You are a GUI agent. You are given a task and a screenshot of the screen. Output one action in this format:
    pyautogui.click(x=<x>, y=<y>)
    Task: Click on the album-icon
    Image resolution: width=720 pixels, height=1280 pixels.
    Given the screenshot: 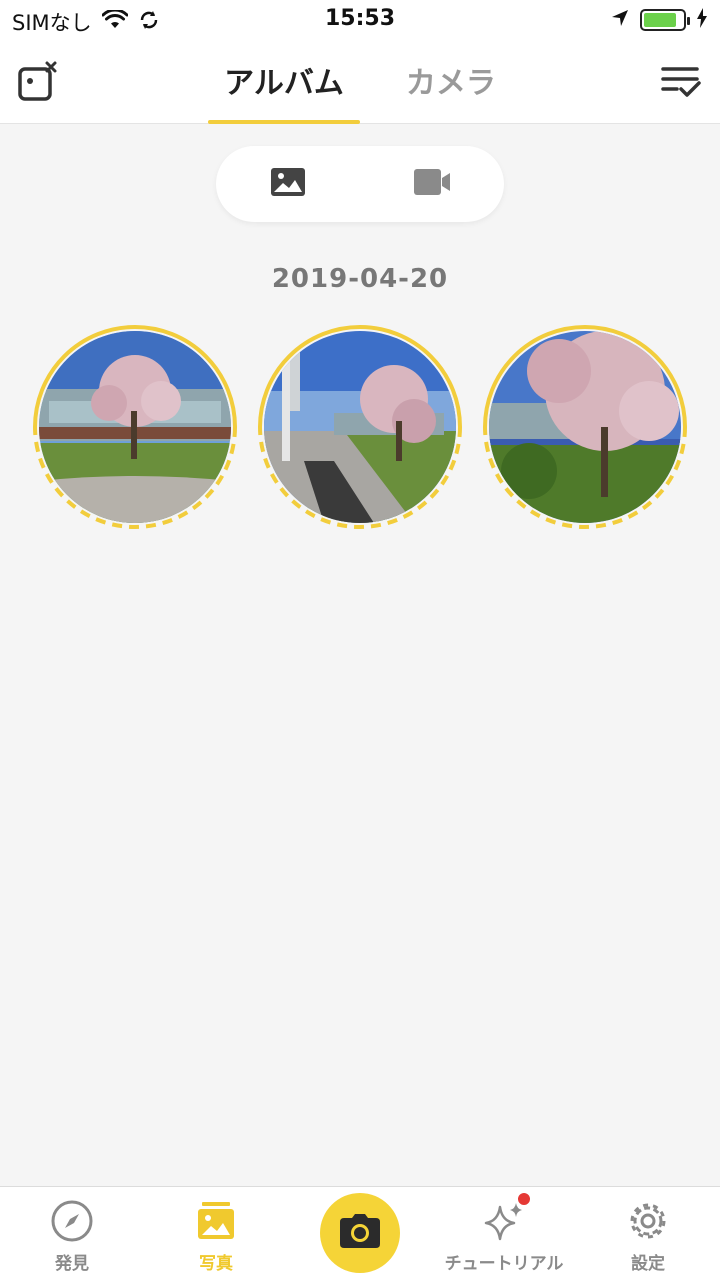 What is the action you would take?
    pyautogui.click(x=216, y=1221)
    